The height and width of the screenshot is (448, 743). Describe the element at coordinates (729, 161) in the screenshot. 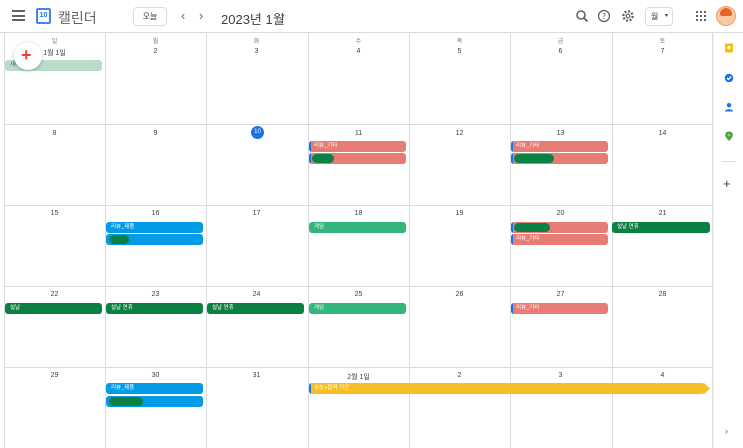

I see `side-divider` at that location.